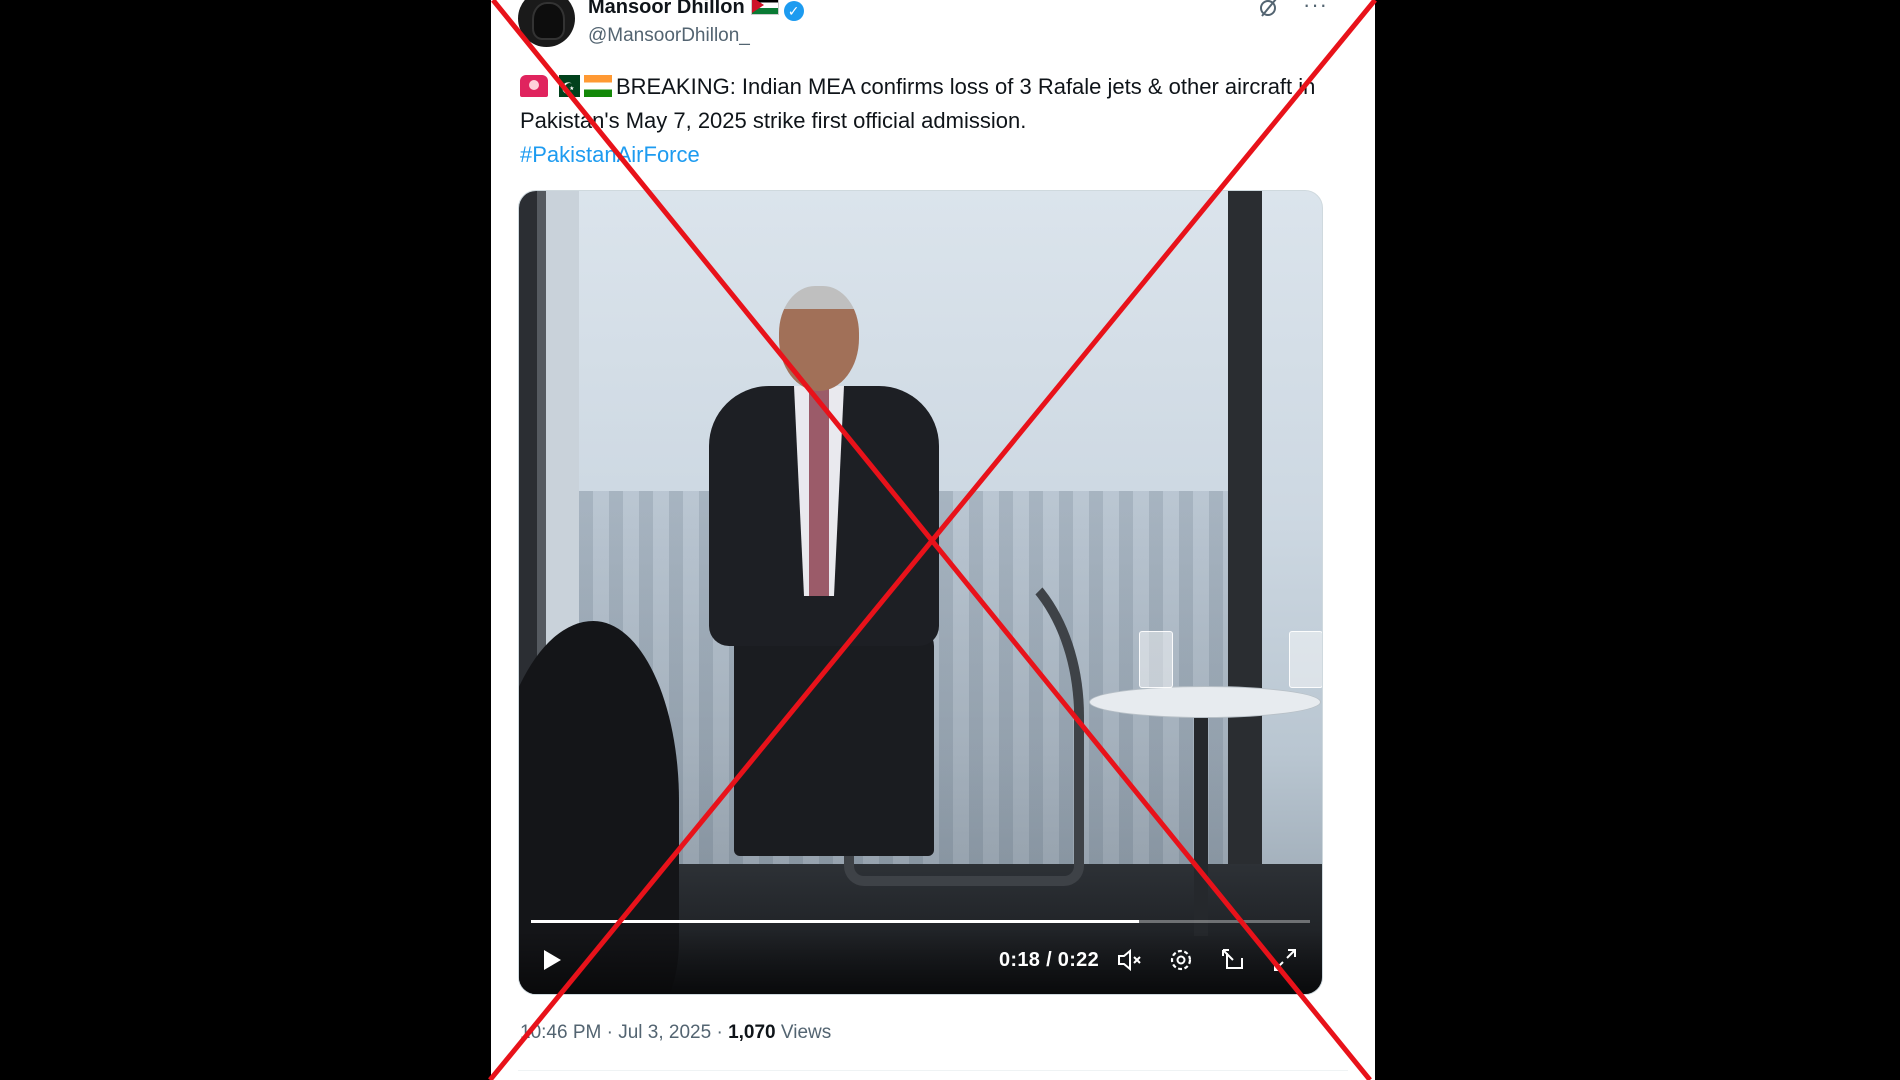 This screenshot has width=1900, height=1080. I want to click on picture-in-picture-icon, so click(1233, 960).